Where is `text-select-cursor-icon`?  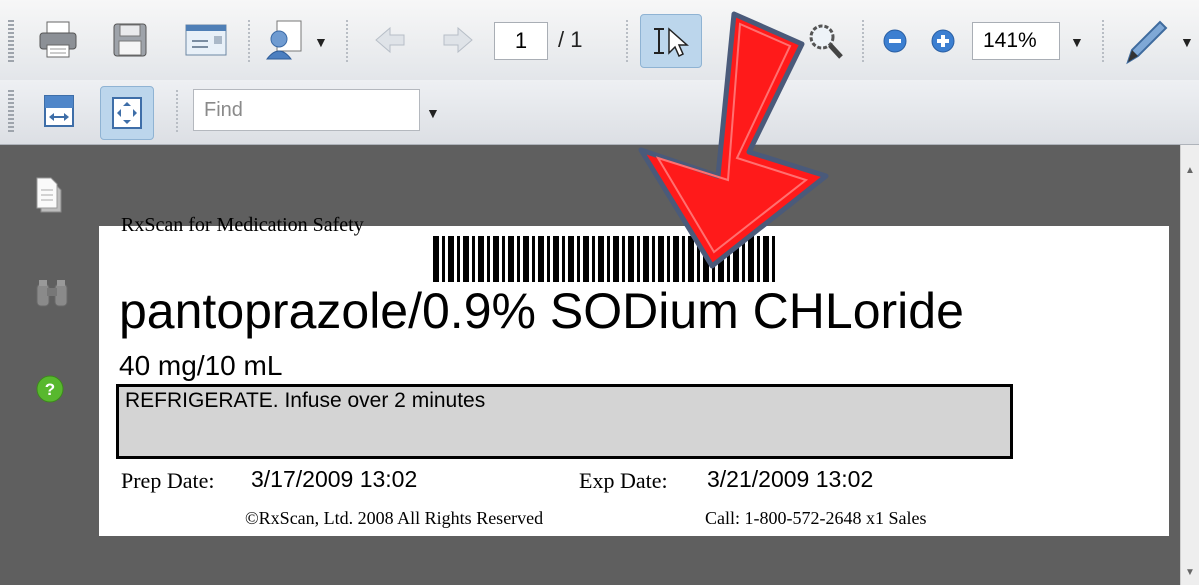
text-select-cursor-icon is located at coordinates (671, 42).